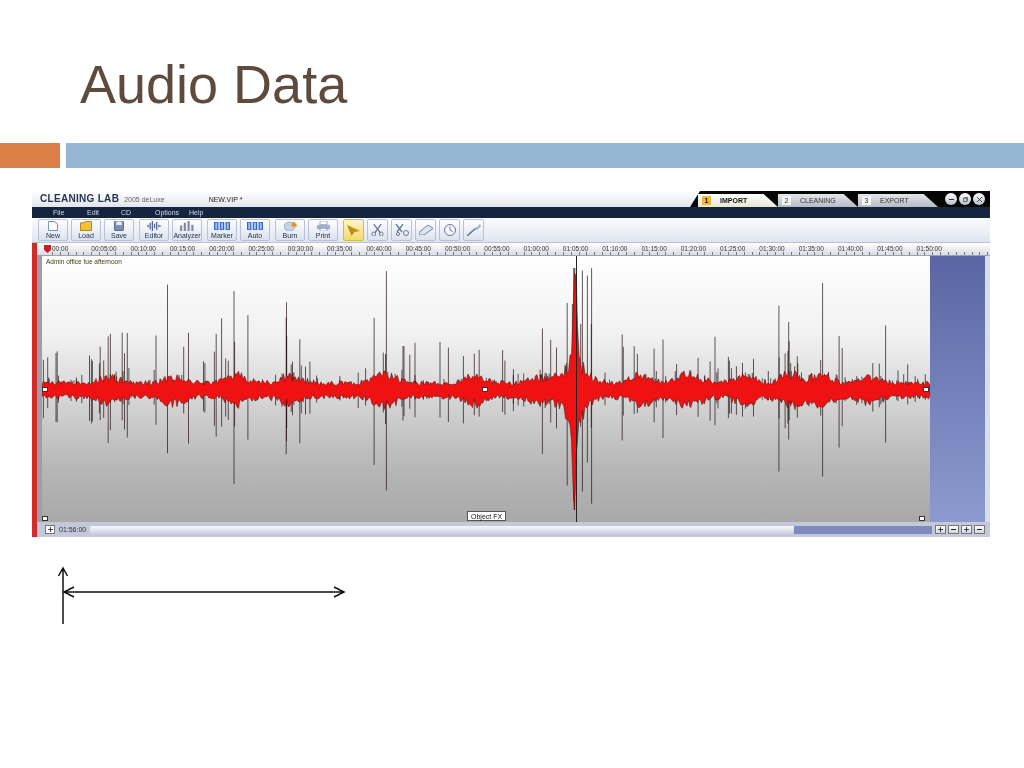 The width and height of the screenshot is (1024, 768). I want to click on restore-icon, so click(965, 199).